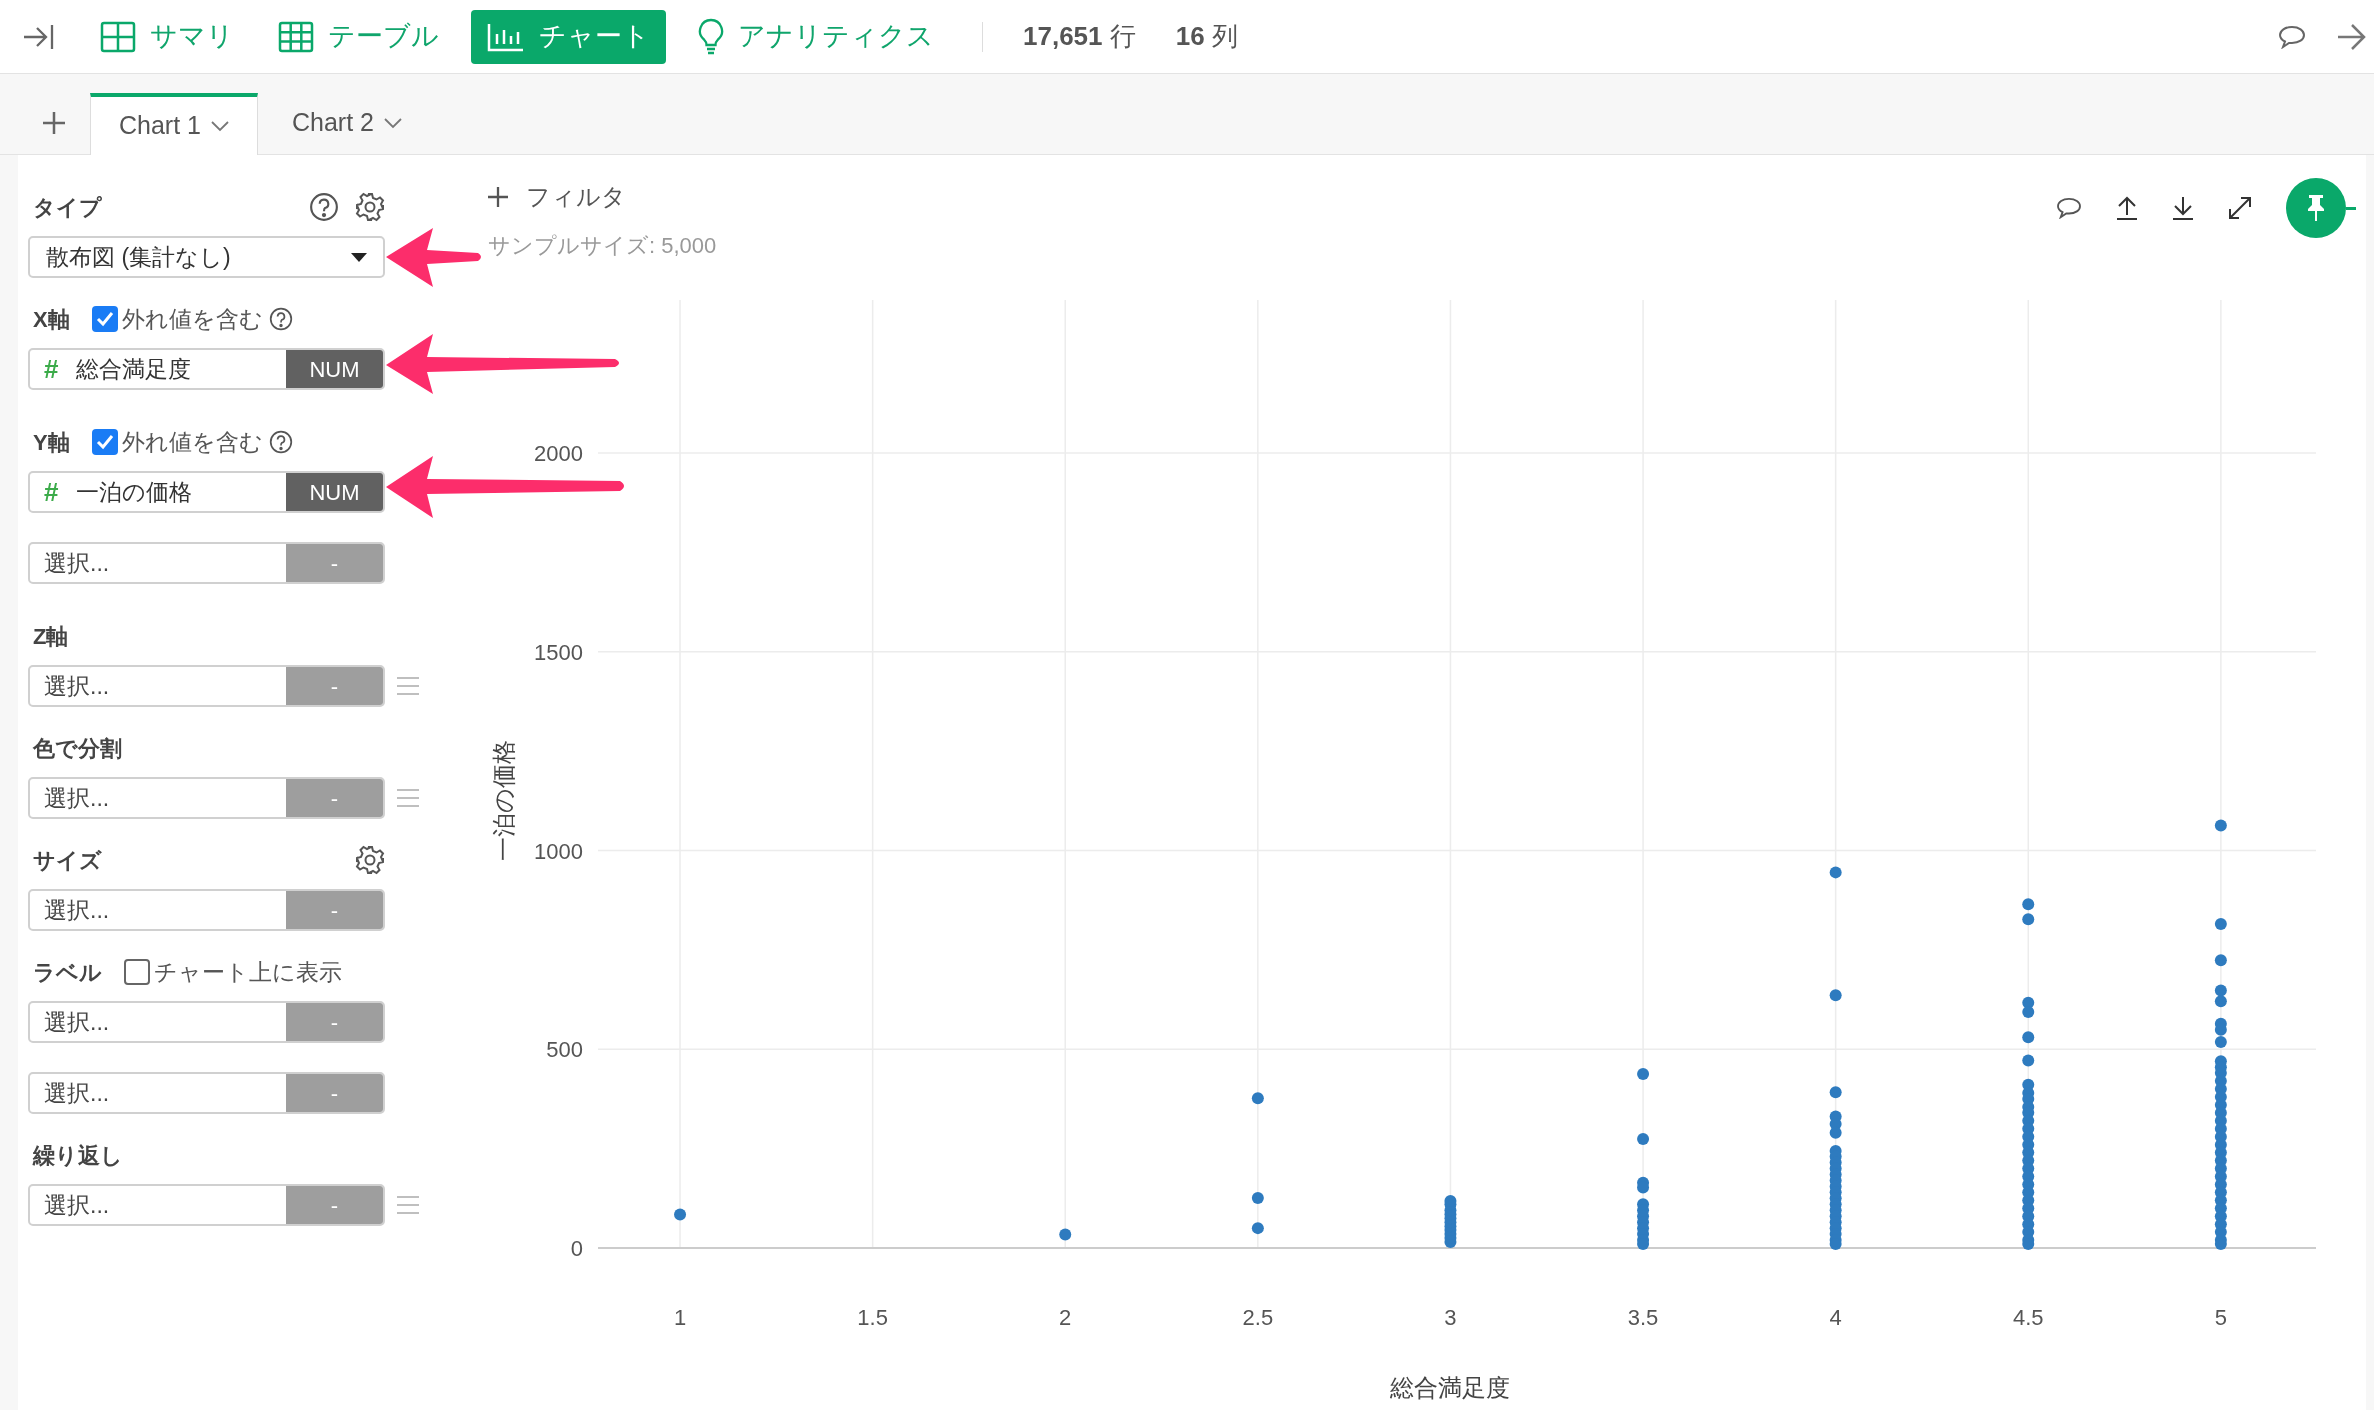 This screenshot has width=2374, height=1410. Describe the element at coordinates (1835, 1317) in the screenshot. I see `x-tick-label: 4` at that location.